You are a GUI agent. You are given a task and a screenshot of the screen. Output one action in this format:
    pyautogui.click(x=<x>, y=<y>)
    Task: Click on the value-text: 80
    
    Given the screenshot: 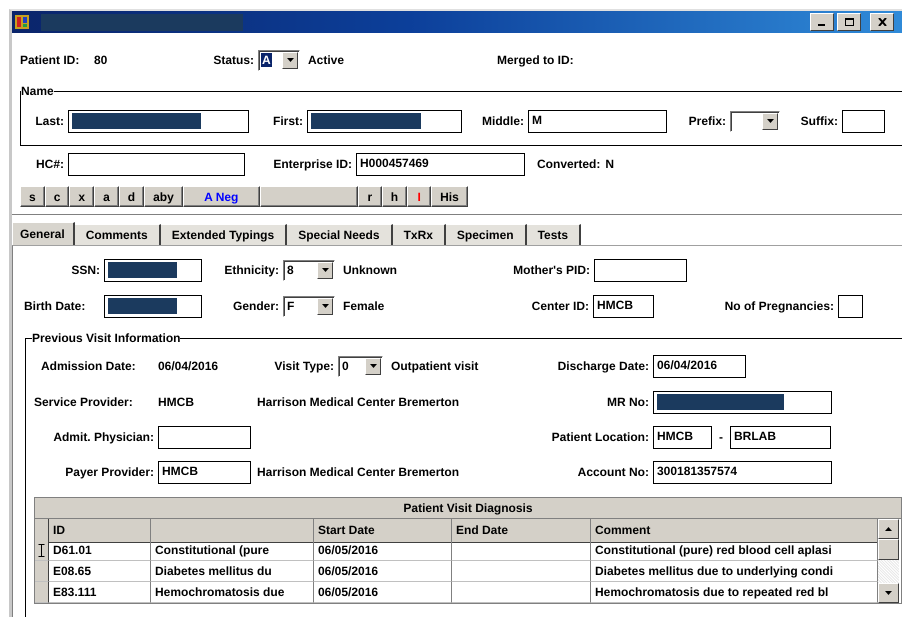 What is the action you would take?
    pyautogui.click(x=101, y=60)
    